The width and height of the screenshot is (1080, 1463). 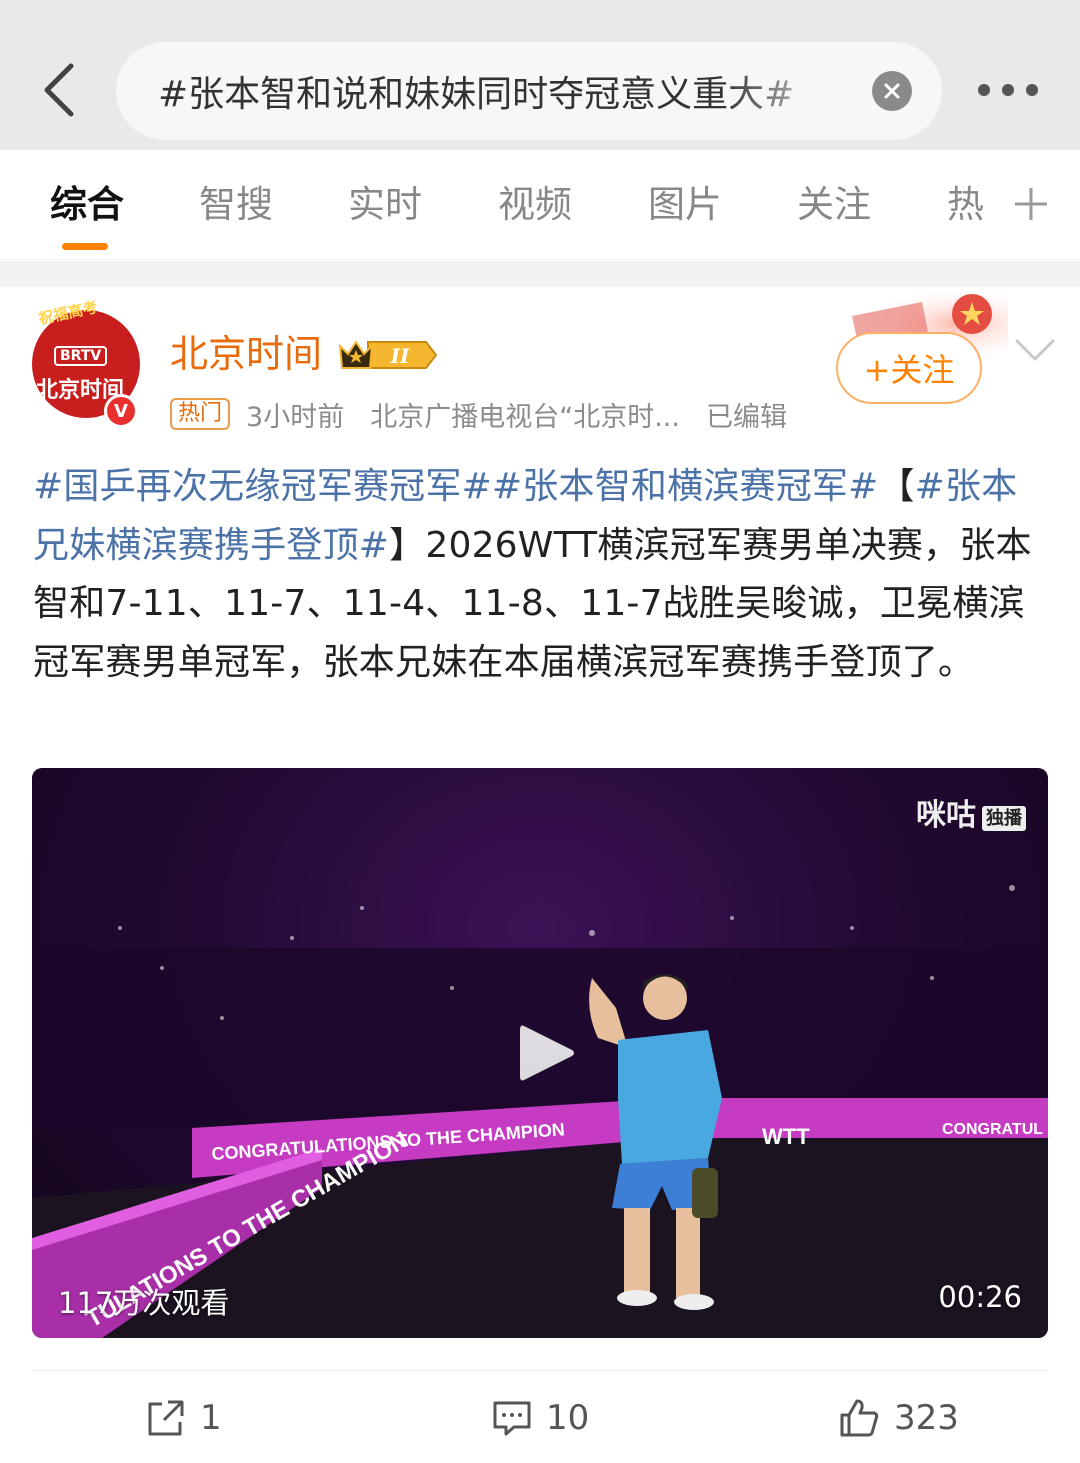 I want to click on video-watermark: 咪咕 独播, so click(x=971, y=812).